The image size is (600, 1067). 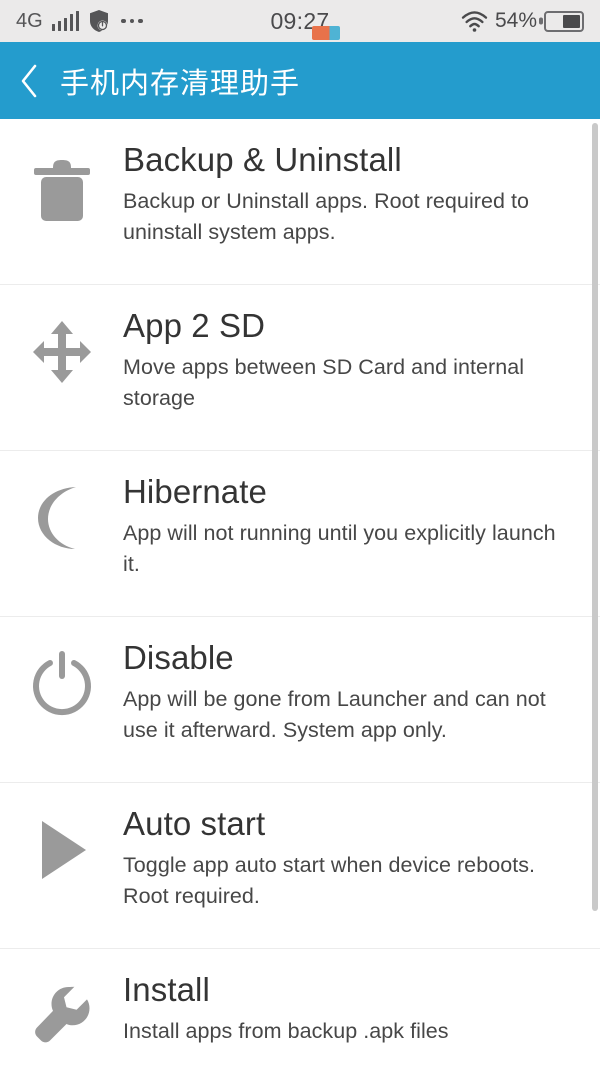 I want to click on moon-icon, so click(x=61, y=512).